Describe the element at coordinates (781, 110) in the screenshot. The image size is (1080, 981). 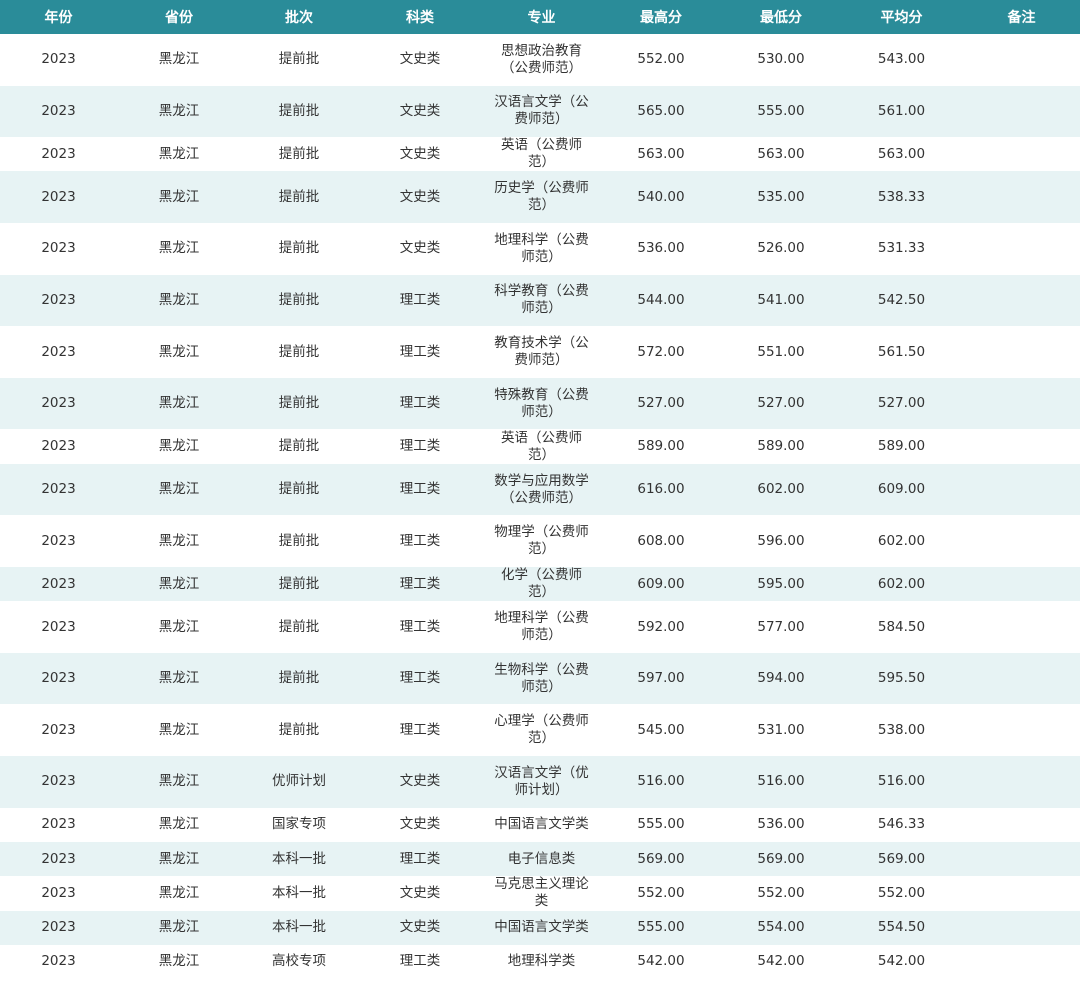
I see `cell-min-score: 555.00` at that location.